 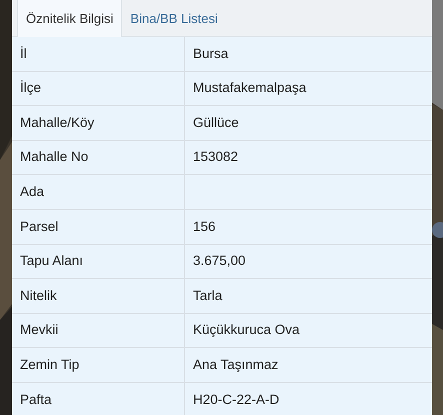 What do you see at coordinates (39, 227) in the screenshot?
I see `attribute-label: Parsel` at bounding box center [39, 227].